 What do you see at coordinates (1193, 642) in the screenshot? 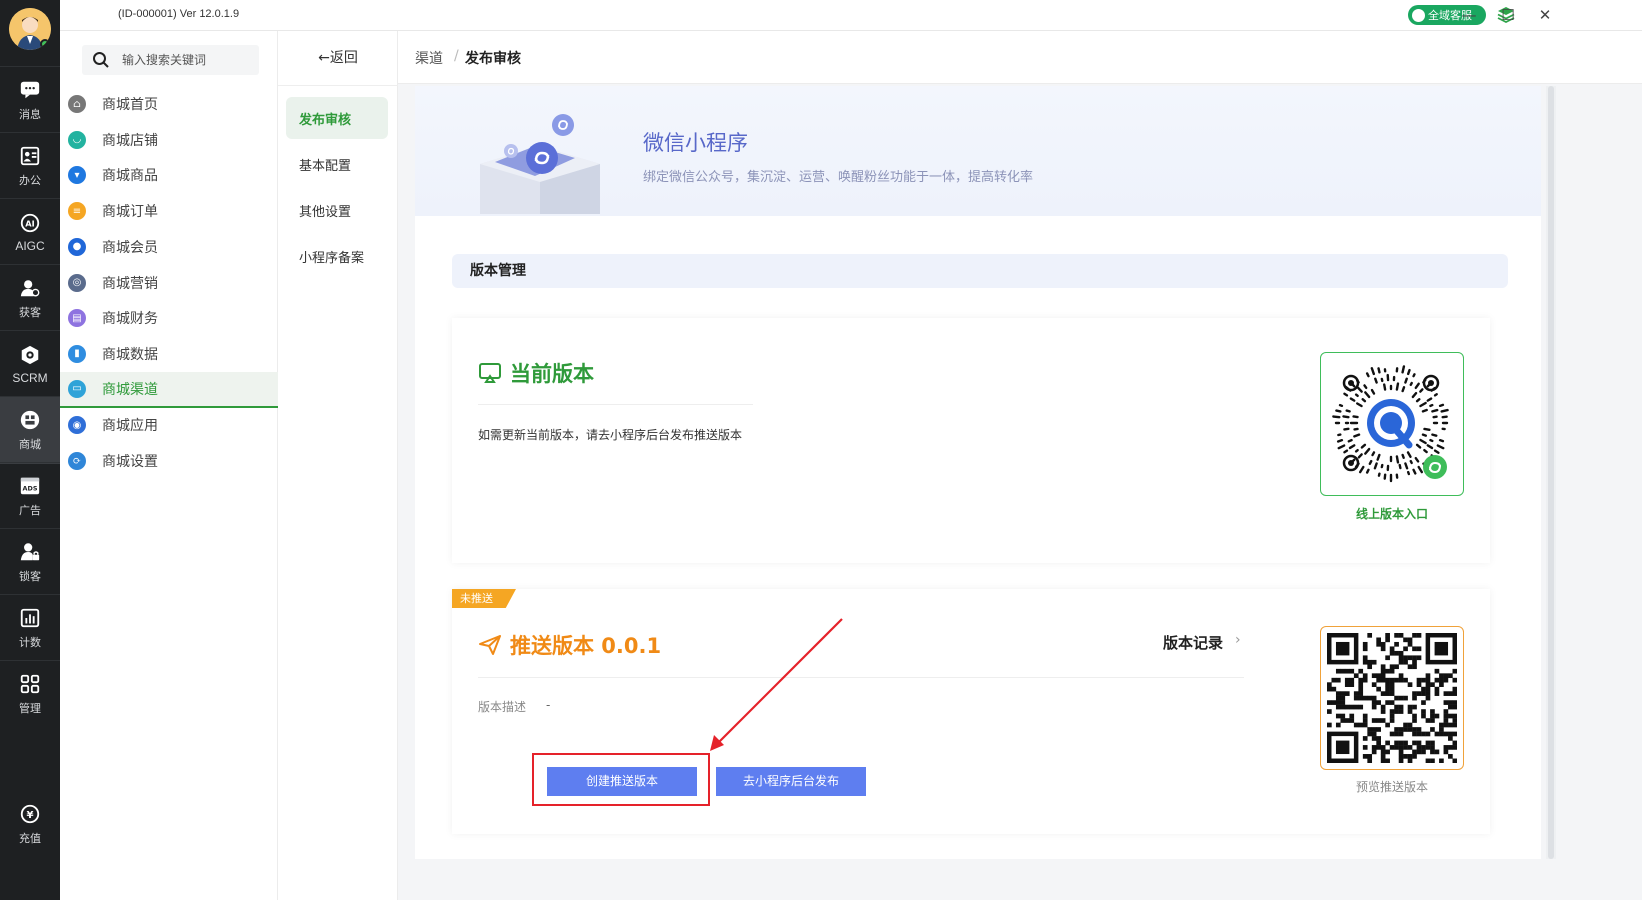
I see `version-record-link: 版本记录` at bounding box center [1193, 642].